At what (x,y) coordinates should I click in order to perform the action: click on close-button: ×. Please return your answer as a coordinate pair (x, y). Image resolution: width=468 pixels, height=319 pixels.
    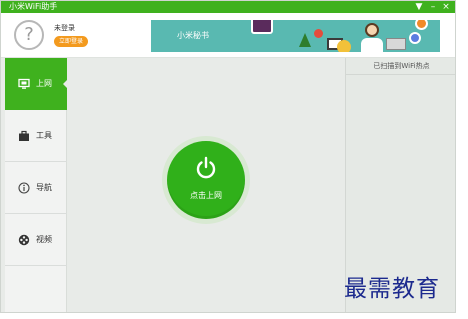
    Looking at the image, I should click on (446, 7).